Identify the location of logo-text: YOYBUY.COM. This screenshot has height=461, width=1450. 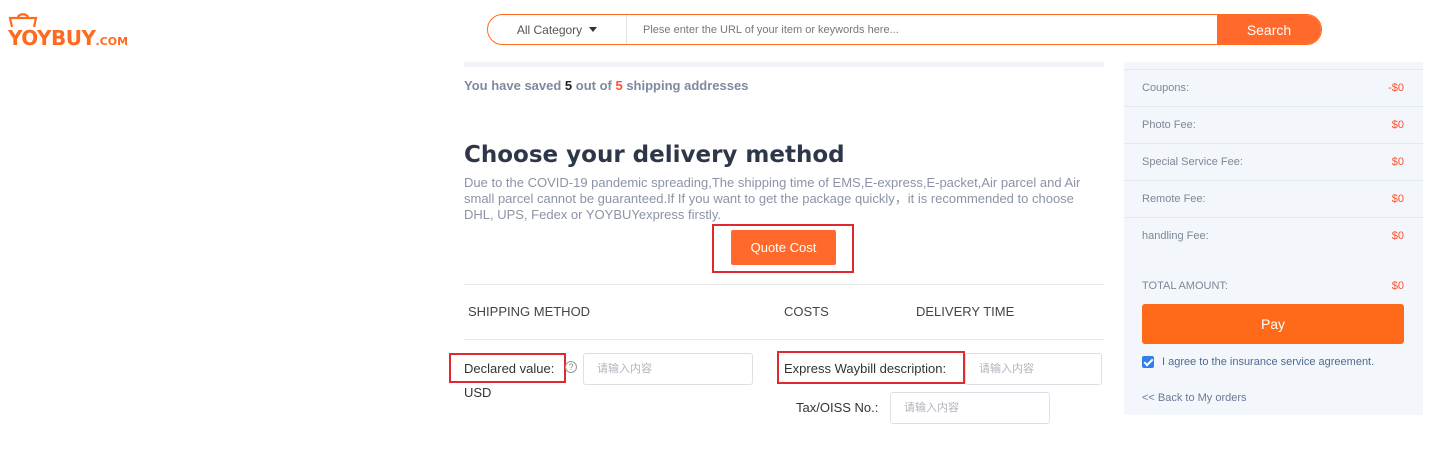
(68, 38).